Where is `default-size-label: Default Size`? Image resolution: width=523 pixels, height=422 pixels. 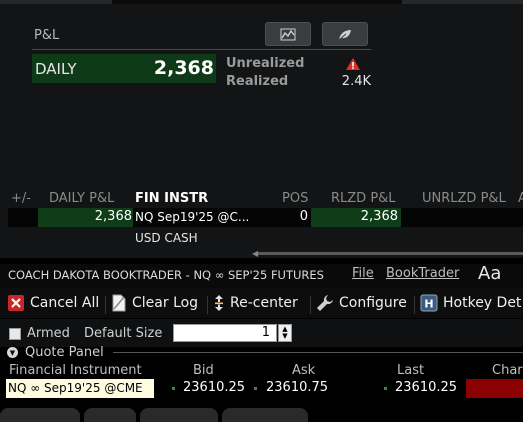
default-size-label: Default Size is located at coordinates (123, 333).